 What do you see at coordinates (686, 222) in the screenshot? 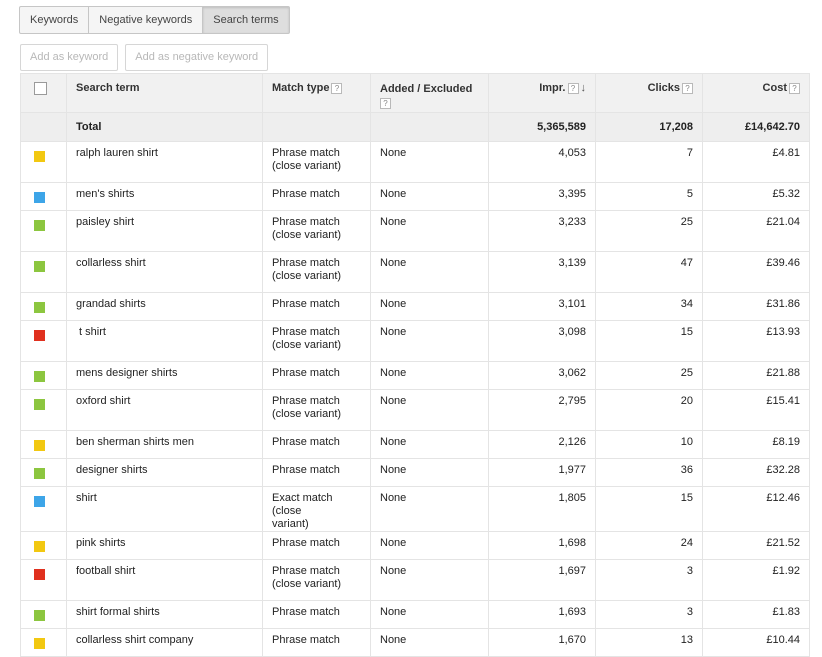
I see `clicks: 25` at bounding box center [686, 222].